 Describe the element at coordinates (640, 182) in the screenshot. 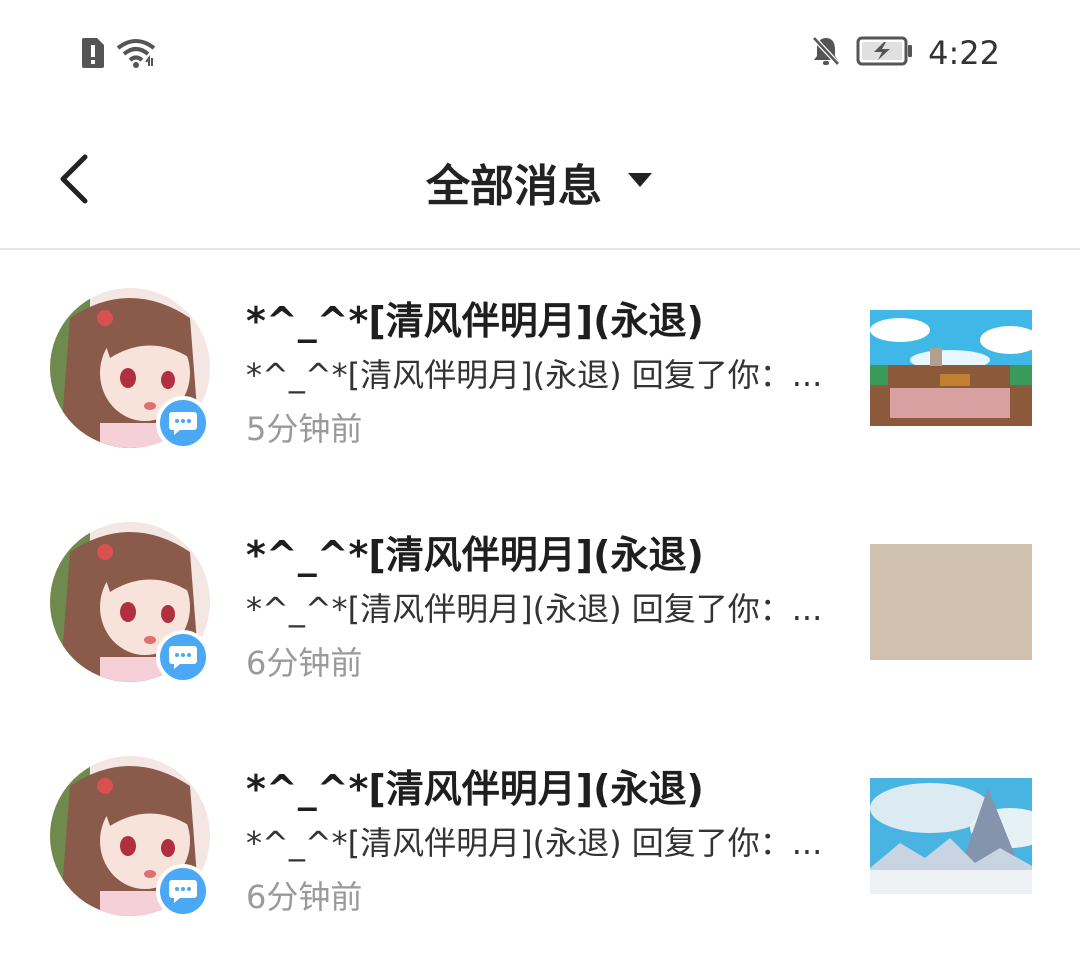

I see `caret-down-icon` at that location.